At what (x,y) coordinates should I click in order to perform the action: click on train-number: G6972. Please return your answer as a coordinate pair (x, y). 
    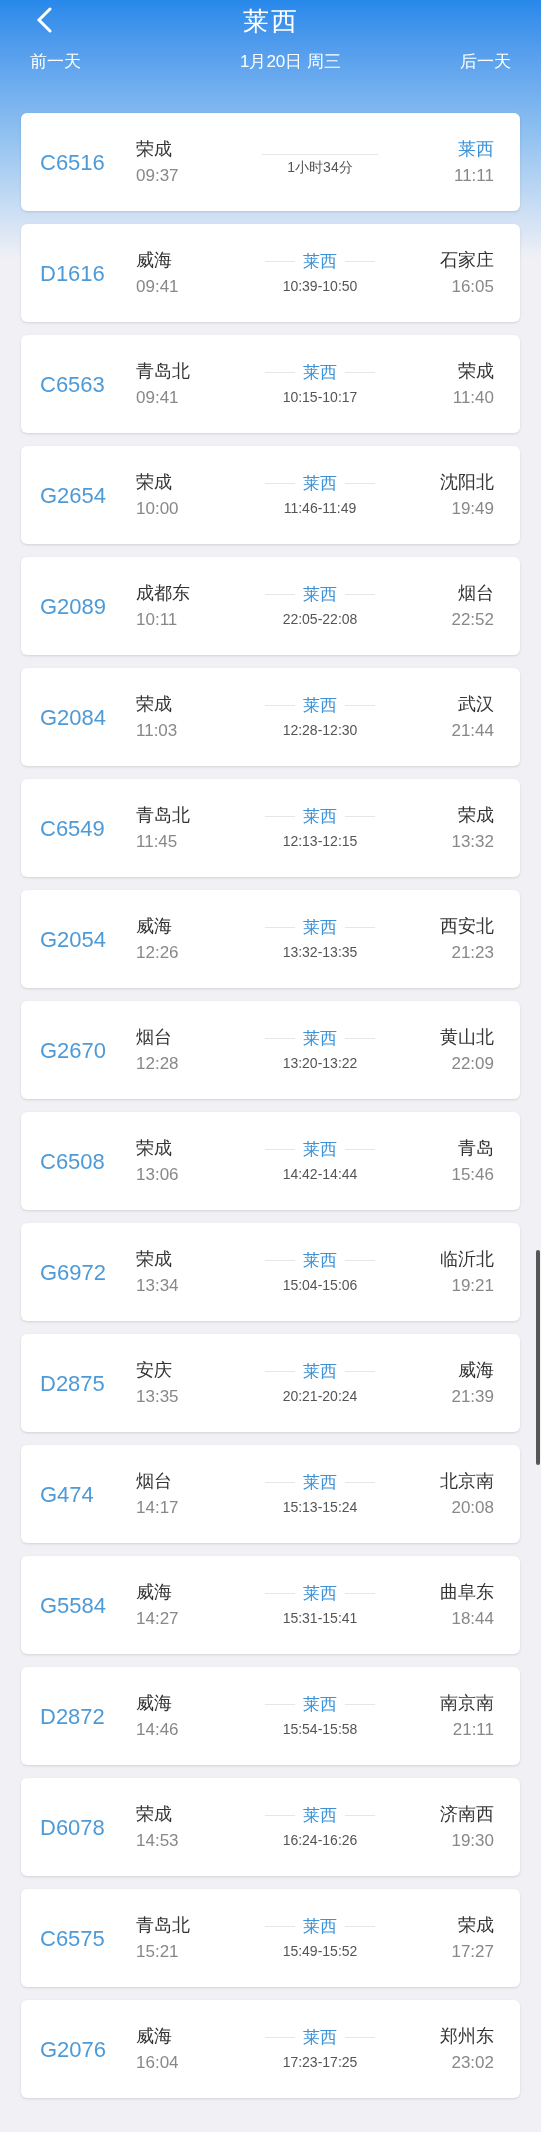
    Looking at the image, I should click on (74, 1272).